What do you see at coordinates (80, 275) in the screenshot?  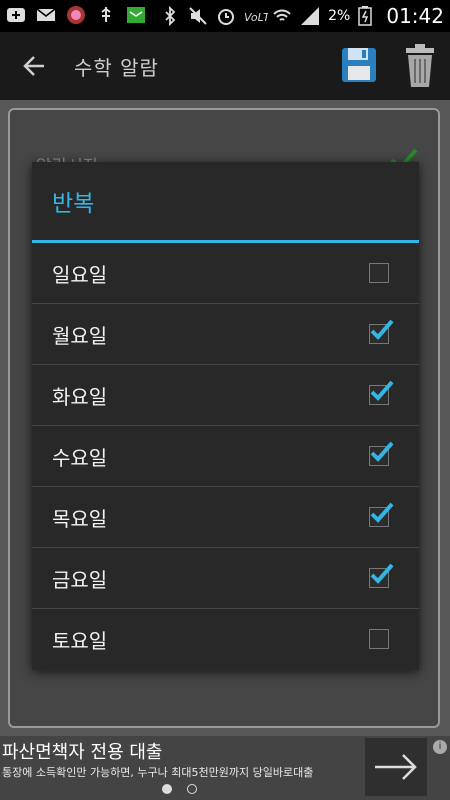 I see `day-label: 일요일` at bounding box center [80, 275].